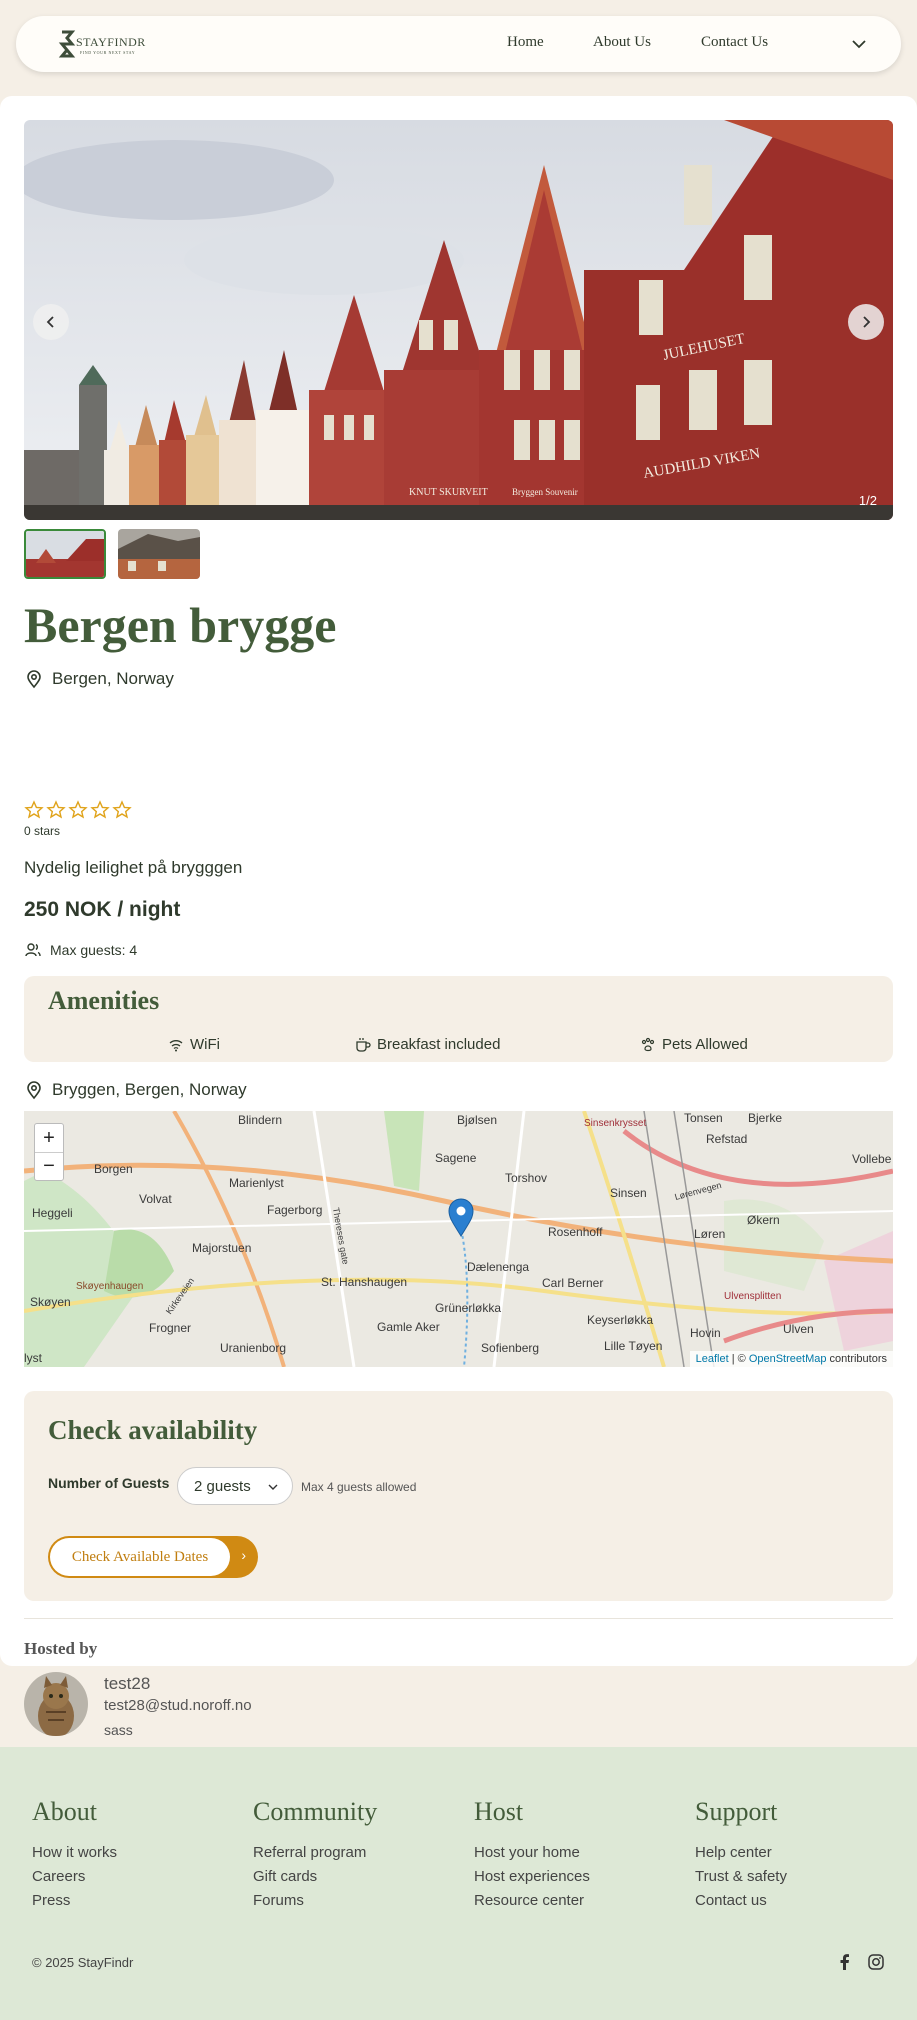  I want to click on footer-col-about: About How it works Careers Press, so click(74, 1855).